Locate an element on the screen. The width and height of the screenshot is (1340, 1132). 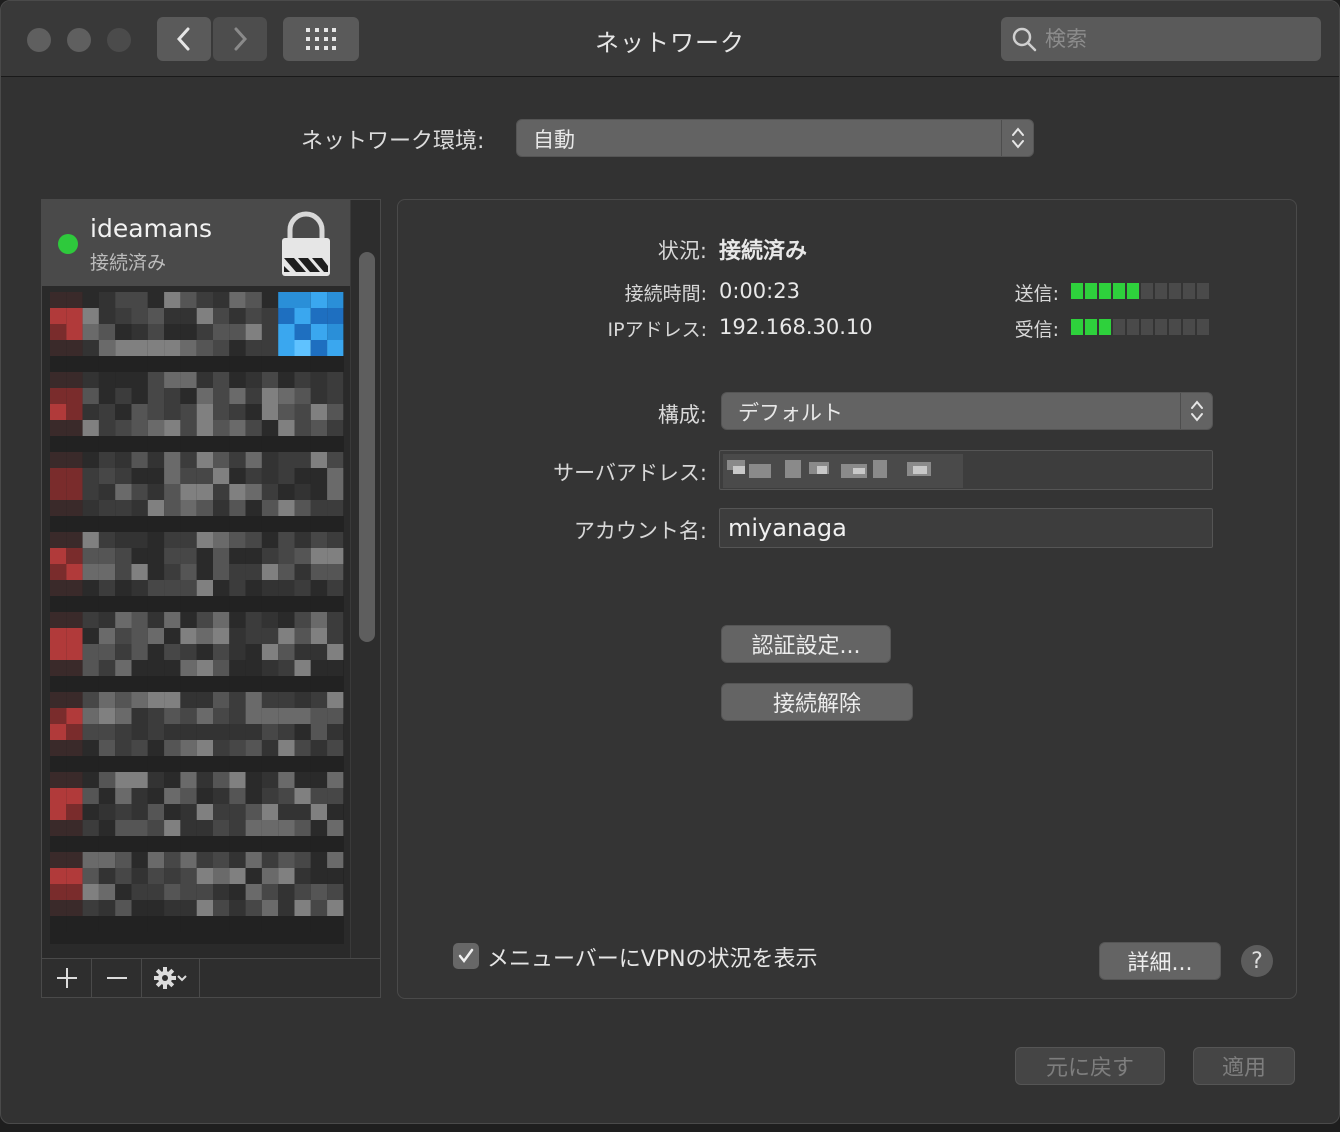
receive-label: 受信: is located at coordinates (1036, 330).